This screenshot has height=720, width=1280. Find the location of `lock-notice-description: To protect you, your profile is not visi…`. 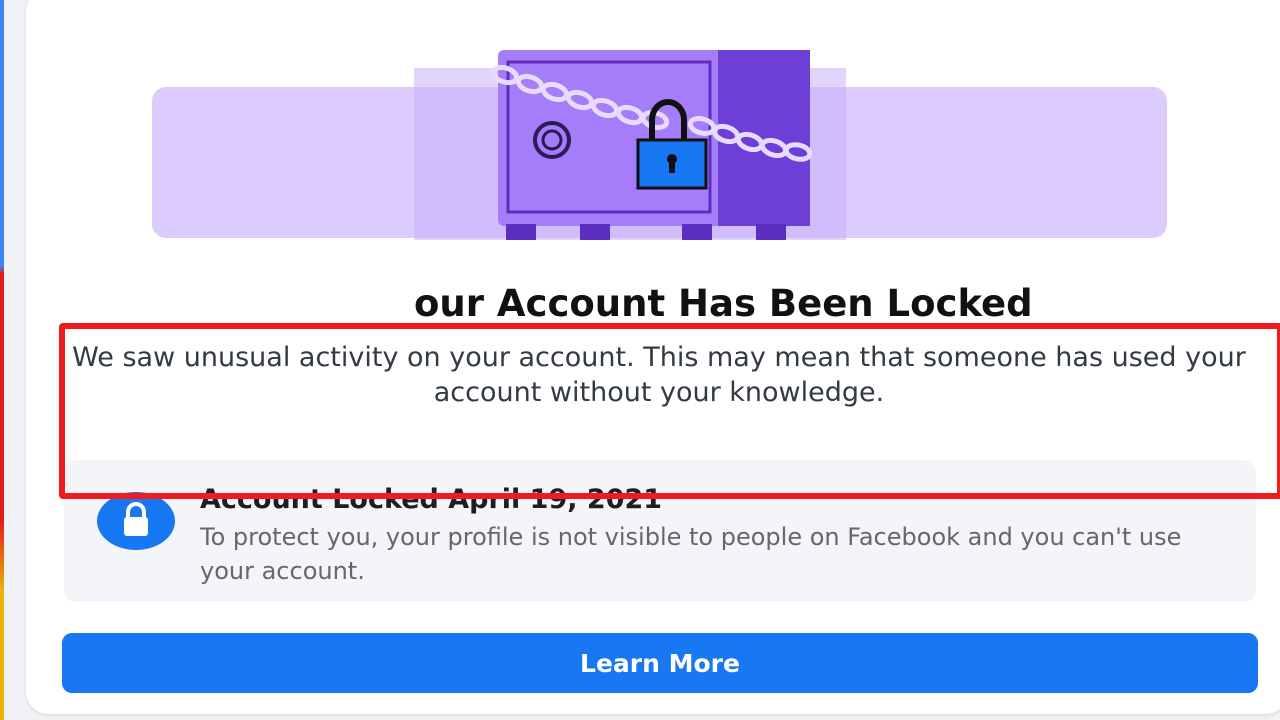

lock-notice-description: To protect you, your profile is not visi… is located at coordinates (691, 554).